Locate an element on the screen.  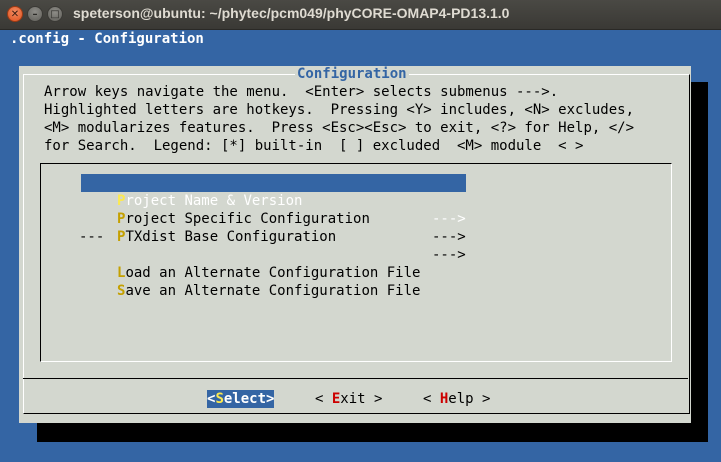
select-button: <Select> is located at coordinates (241, 399).